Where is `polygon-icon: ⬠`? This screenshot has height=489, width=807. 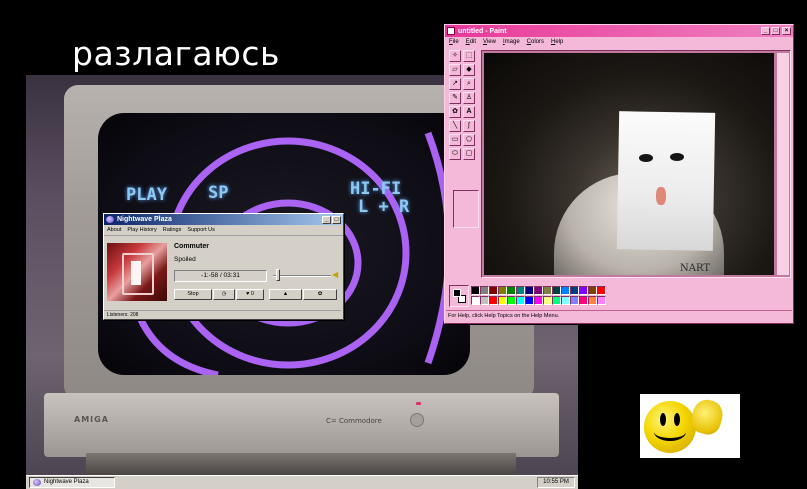
polygon-icon: ⬠ is located at coordinates (469, 140).